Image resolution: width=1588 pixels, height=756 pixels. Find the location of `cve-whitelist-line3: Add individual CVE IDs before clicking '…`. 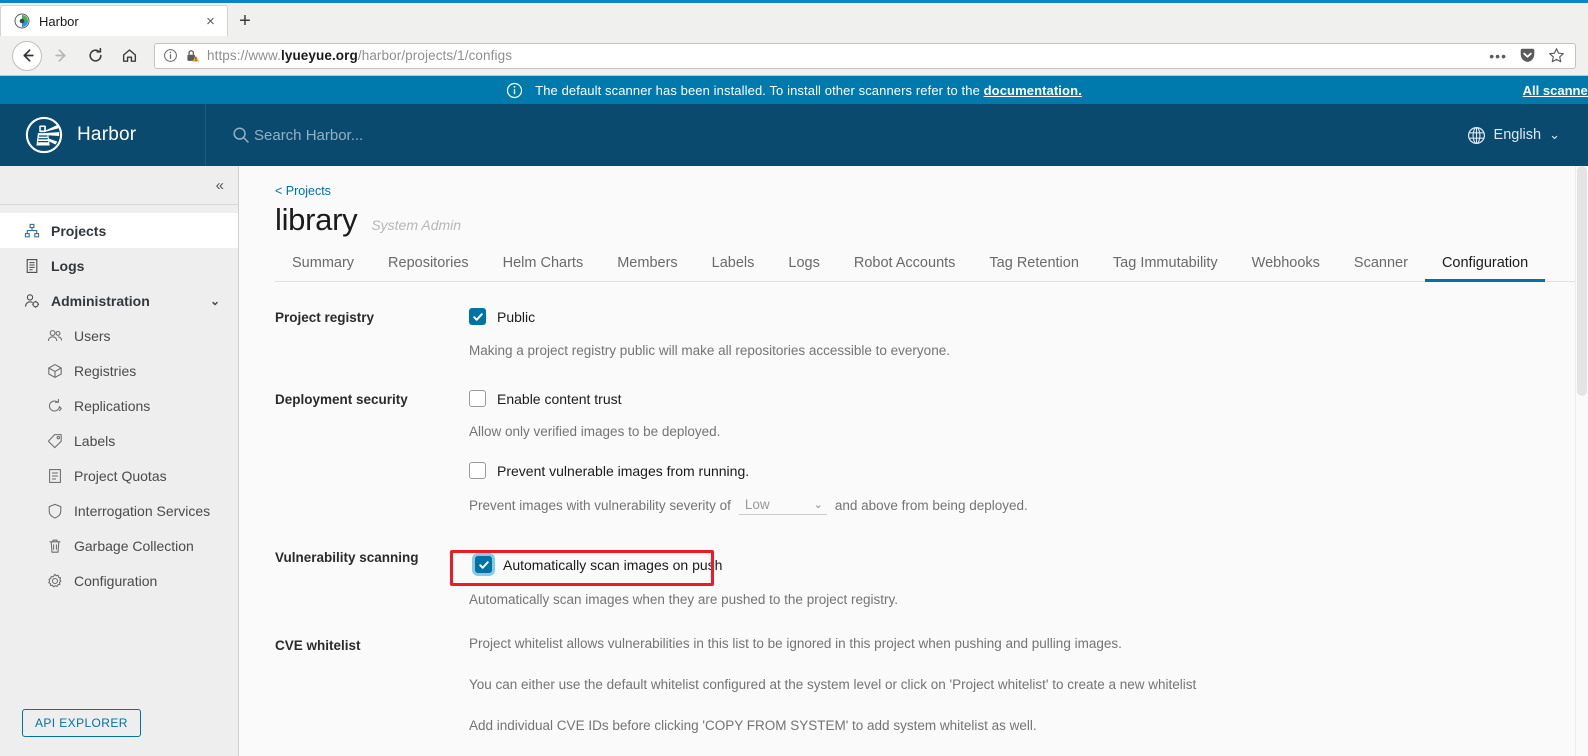

cve-whitelist-line3: Add individual CVE IDs before clicking '… is located at coordinates (753, 725).